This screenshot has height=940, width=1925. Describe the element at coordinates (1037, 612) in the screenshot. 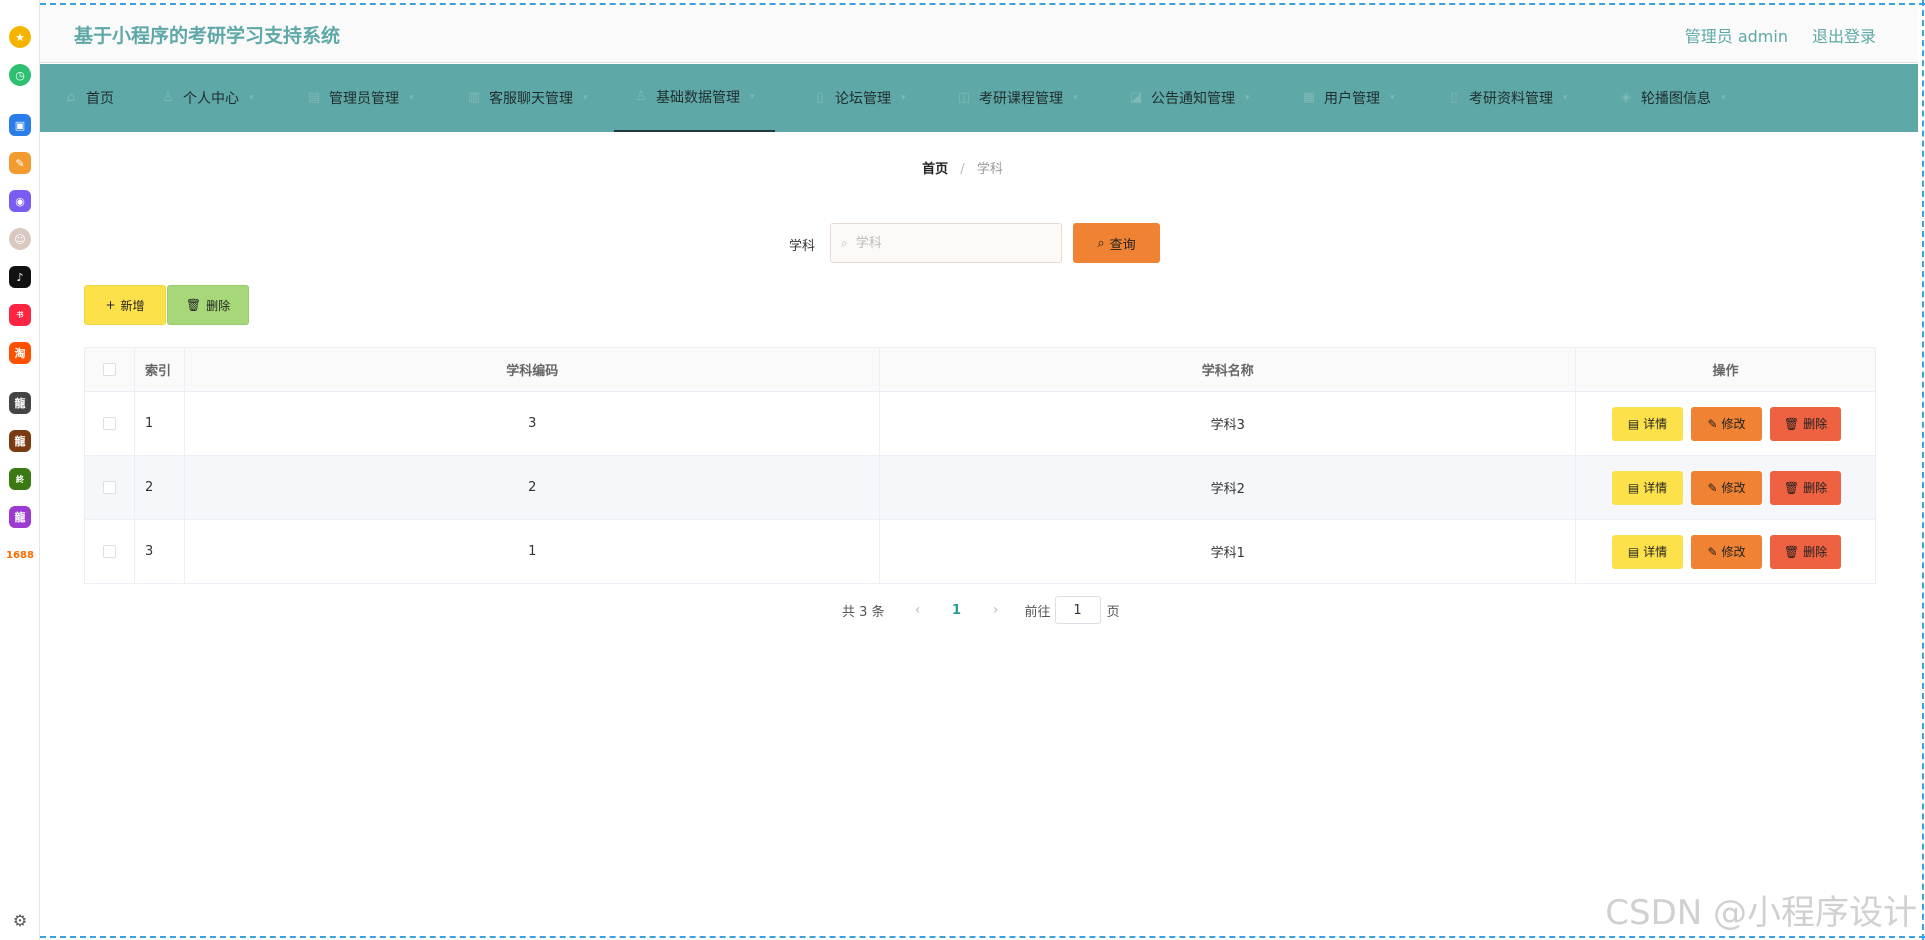

I see `goto-label: 前往` at that location.